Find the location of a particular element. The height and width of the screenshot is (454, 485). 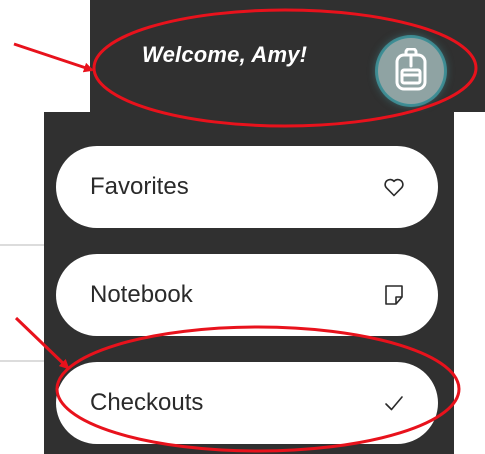

menu-item-label: Checkouts is located at coordinates (147, 402).